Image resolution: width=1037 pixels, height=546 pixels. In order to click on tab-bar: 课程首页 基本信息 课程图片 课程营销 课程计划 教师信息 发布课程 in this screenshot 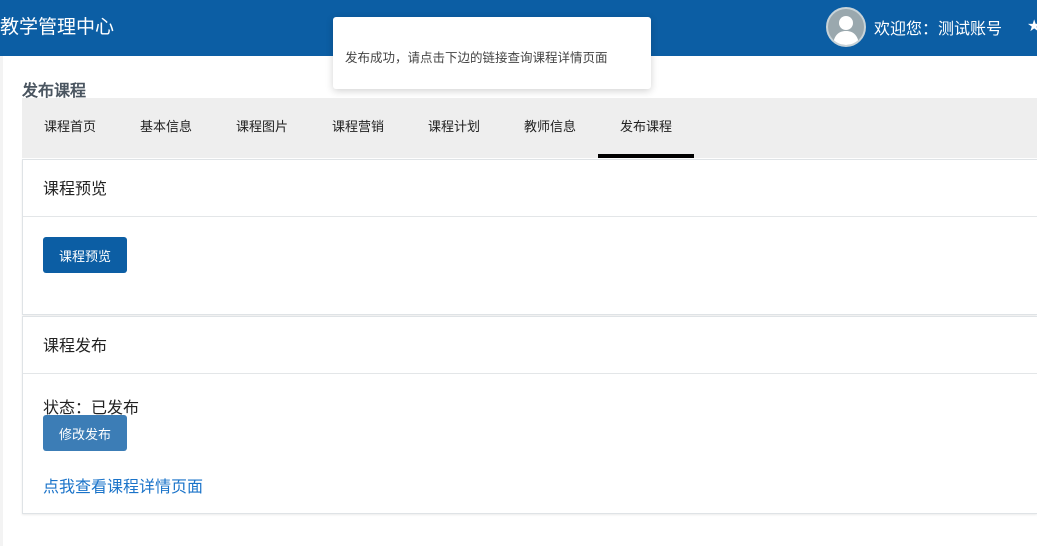, I will do `click(529, 128)`.